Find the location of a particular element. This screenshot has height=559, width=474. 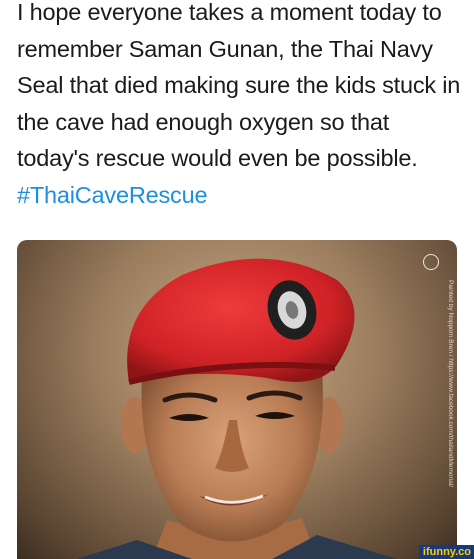

hashtag-link: #ThaiCaveRescue is located at coordinates (112, 195).